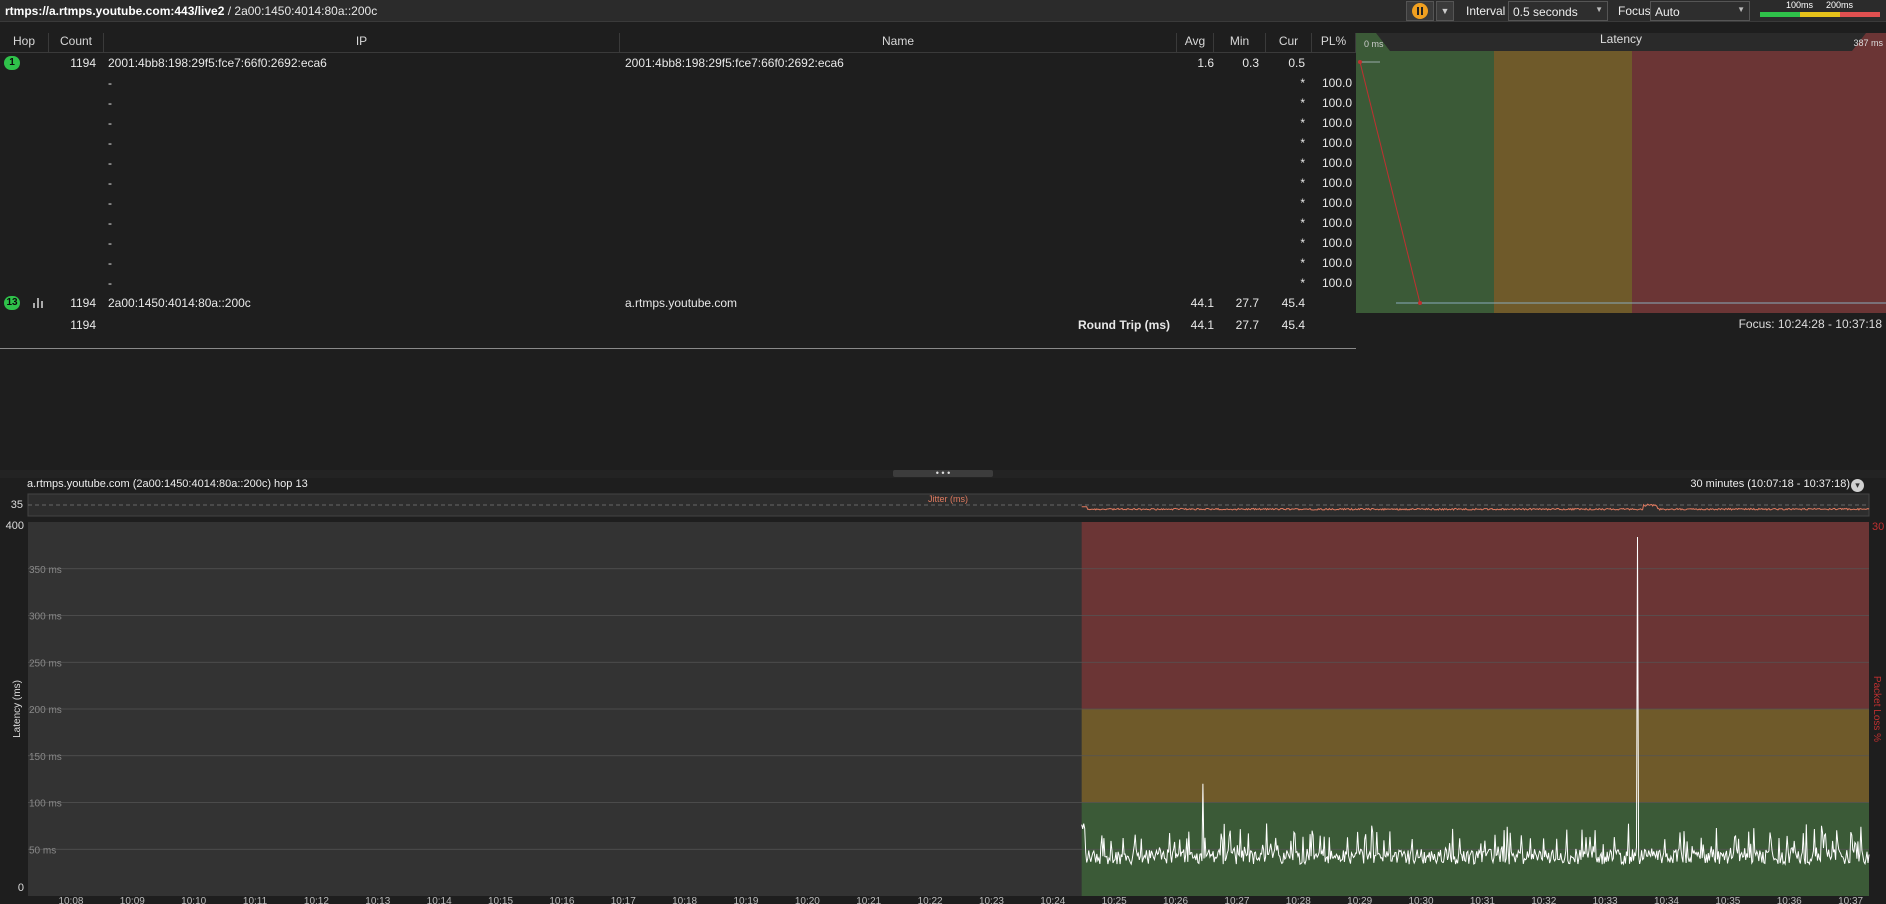 This screenshot has width=1886, height=904. Describe the element at coordinates (681, 303) in the screenshot. I see `hop-name: a.rtmps.youtube.com` at that location.